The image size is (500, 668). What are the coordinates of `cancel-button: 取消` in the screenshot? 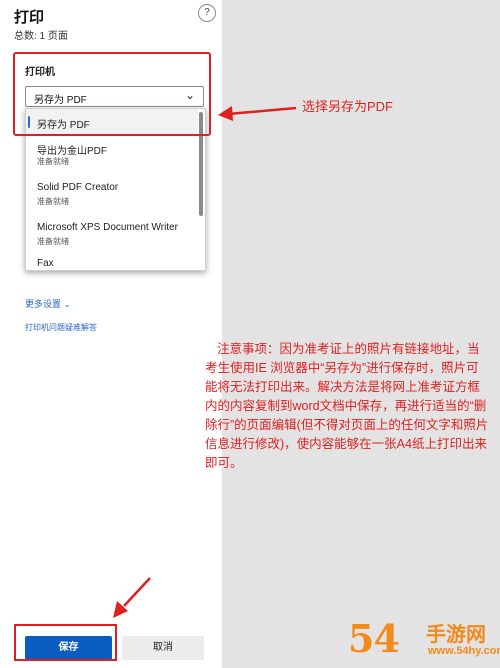 It's located at (163, 648).